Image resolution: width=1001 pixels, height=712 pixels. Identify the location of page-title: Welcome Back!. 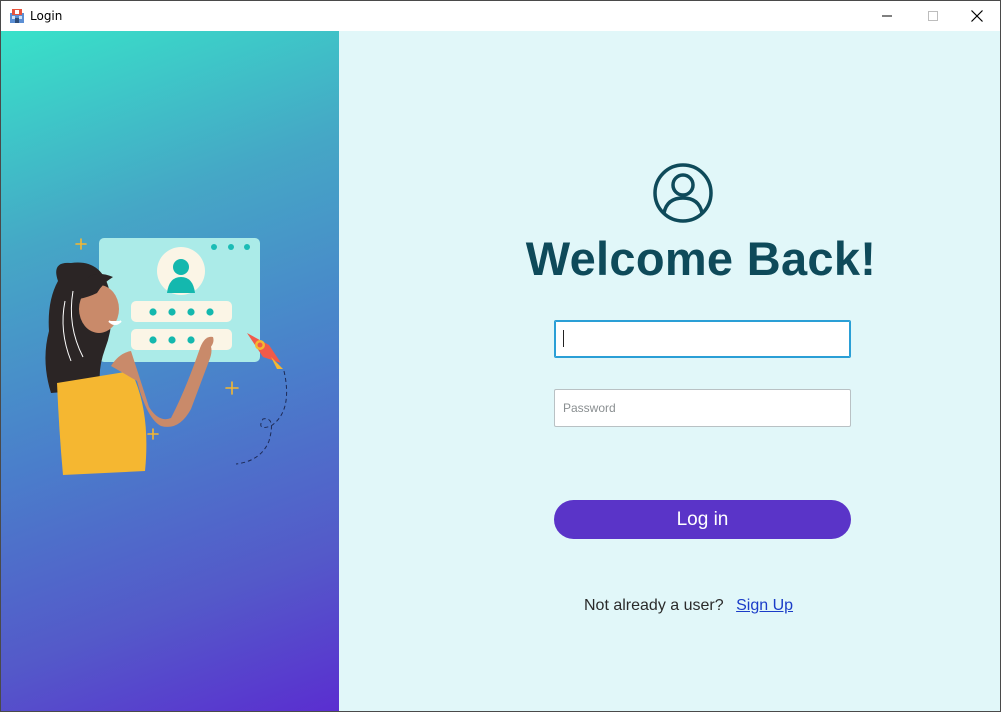
(701, 258).